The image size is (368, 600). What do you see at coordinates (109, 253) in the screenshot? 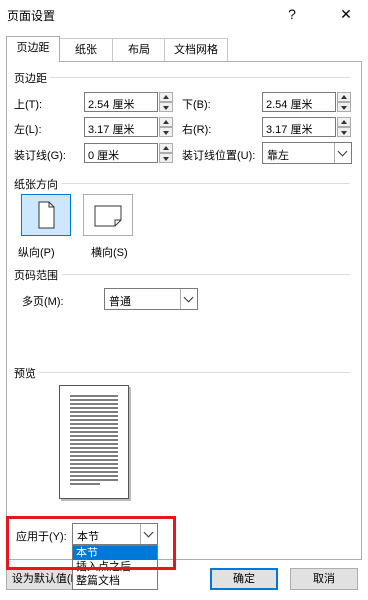
I see `landscape-label: 横向(S)` at bounding box center [109, 253].